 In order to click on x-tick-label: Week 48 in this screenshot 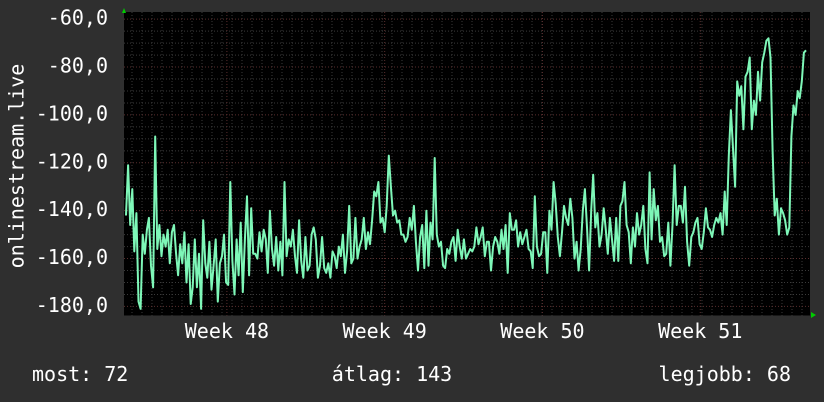, I will do `click(227, 331)`.